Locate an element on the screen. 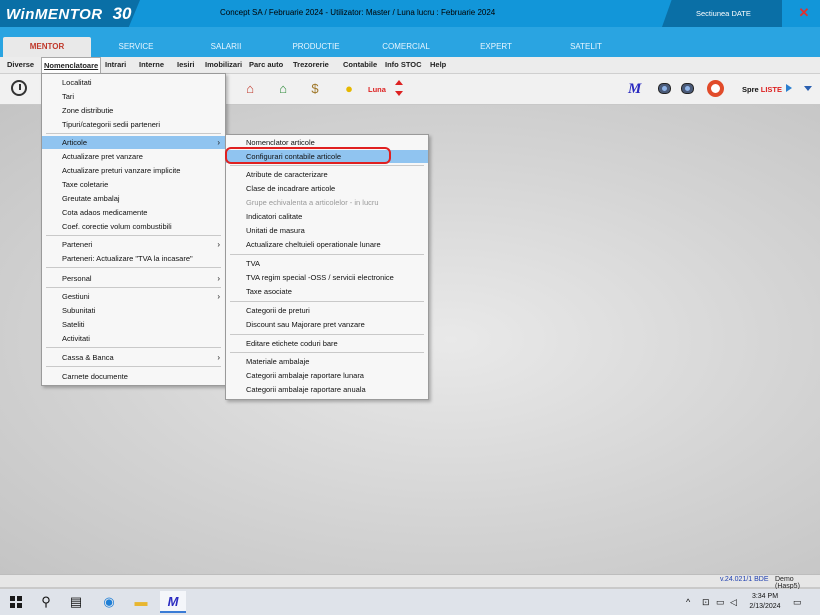 The height and width of the screenshot is (615, 820). close-icon: ✕ is located at coordinates (804, 13).